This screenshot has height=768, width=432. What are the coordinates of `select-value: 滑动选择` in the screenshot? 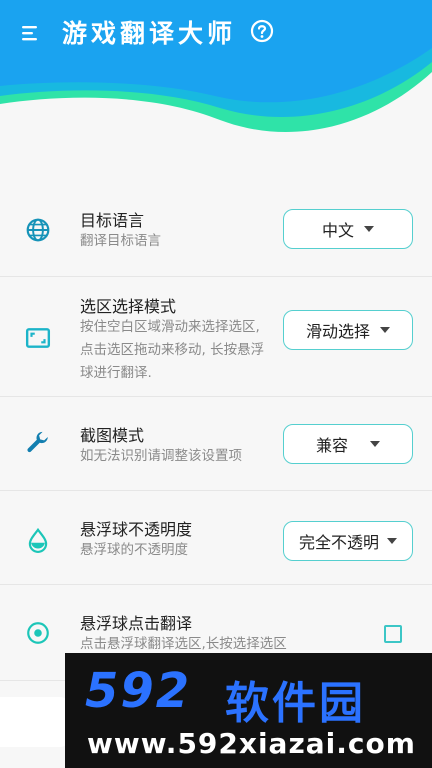 It's located at (337, 331).